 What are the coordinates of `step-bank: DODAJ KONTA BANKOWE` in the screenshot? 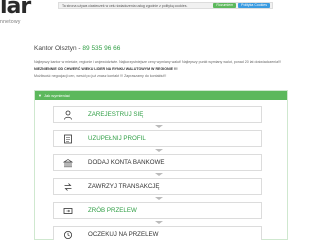 It's located at (157, 162).